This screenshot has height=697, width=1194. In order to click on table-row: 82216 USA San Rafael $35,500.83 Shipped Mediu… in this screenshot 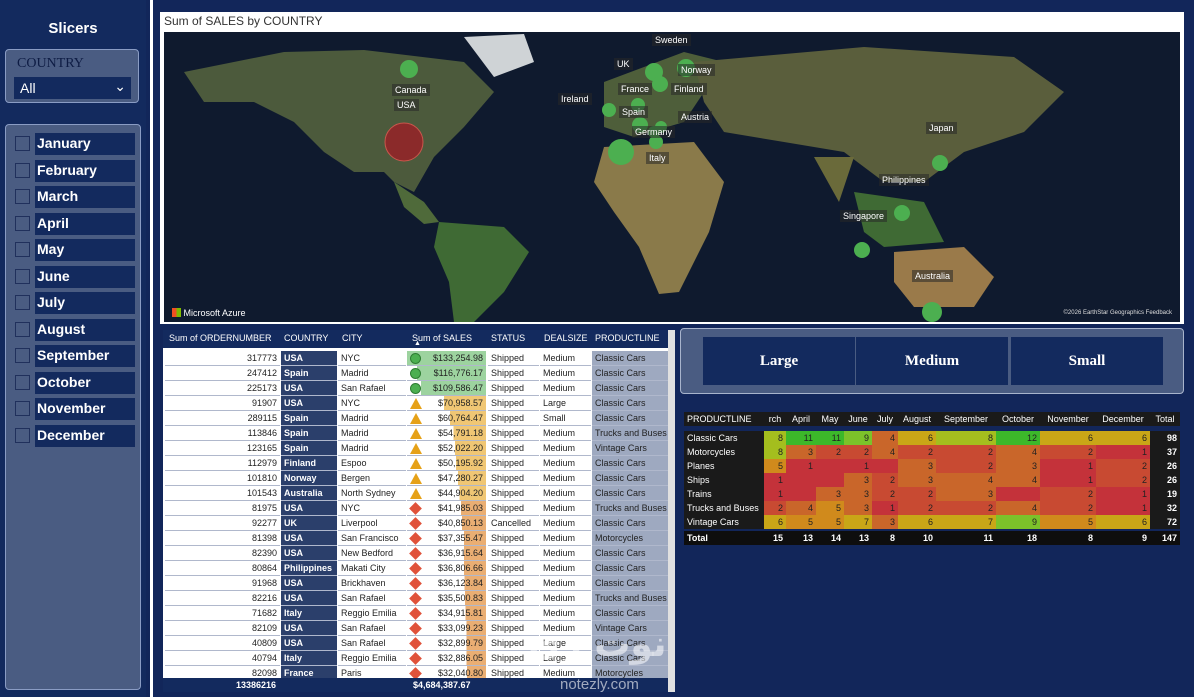, I will do `click(415, 598)`.